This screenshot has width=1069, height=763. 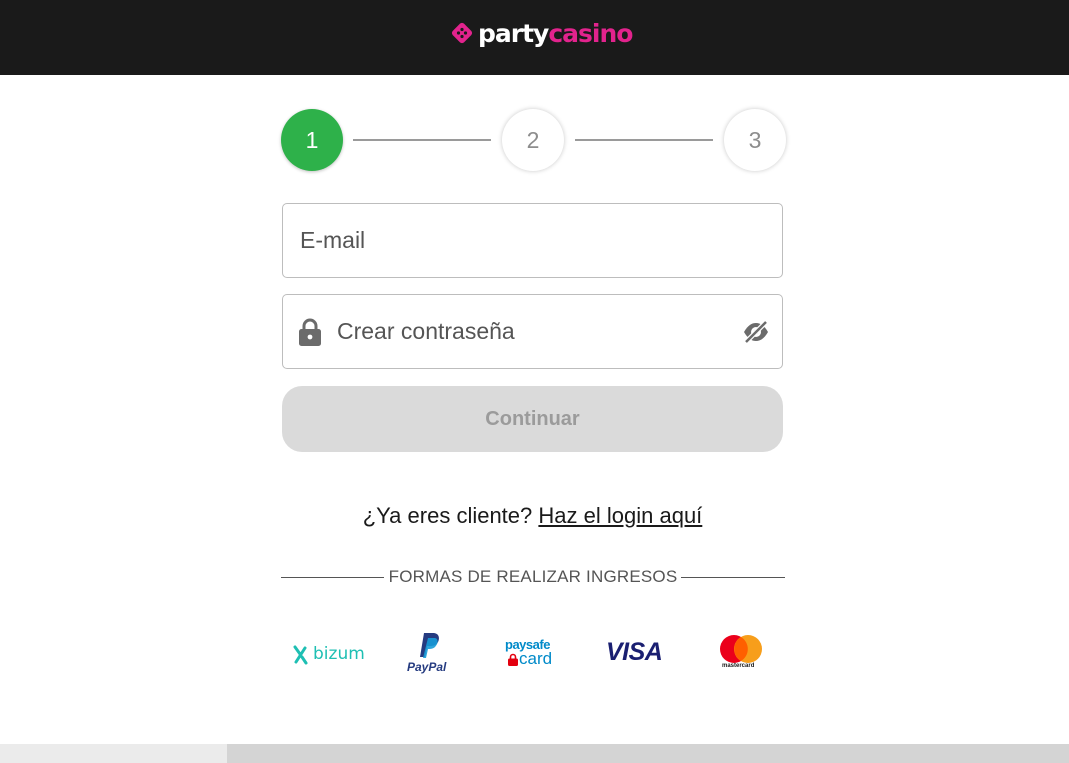 I want to click on top-bar: partycasino, so click(x=534, y=37).